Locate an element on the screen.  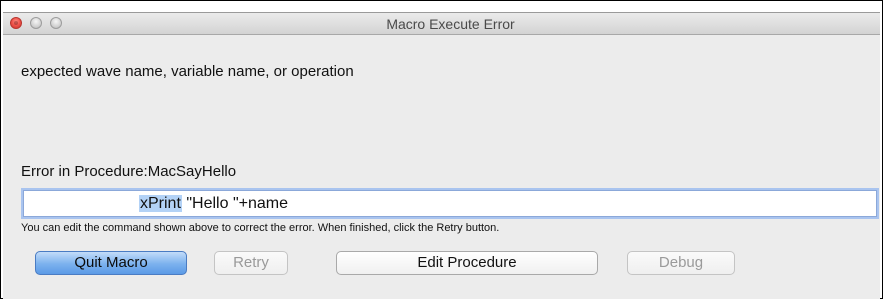
edit-procedure-button: Edit Procedure is located at coordinates (467, 263).